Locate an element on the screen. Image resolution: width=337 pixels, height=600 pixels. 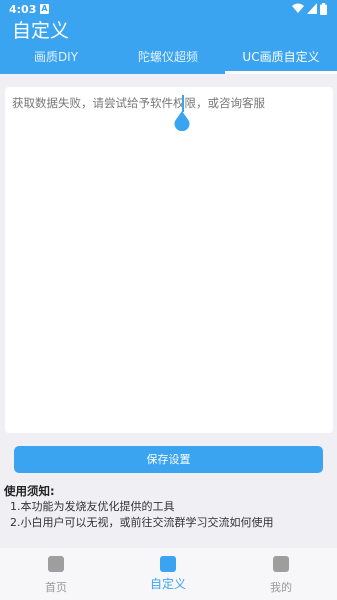
config-text: 获取数据失败，请尝试给予软件权限，或咨询客服 is located at coordinates (138, 103).